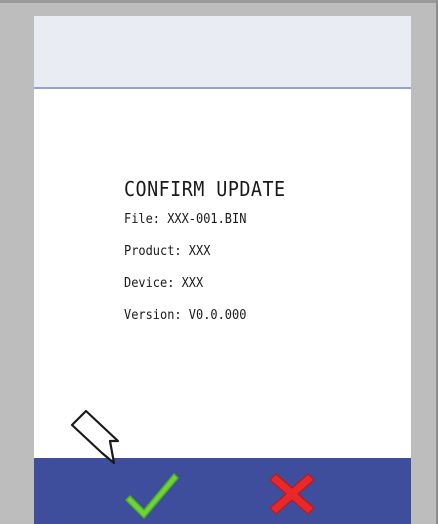 This screenshot has width=438, height=524. What do you see at coordinates (185, 315) in the screenshot?
I see `version-info: Version: V0.0.000` at bounding box center [185, 315].